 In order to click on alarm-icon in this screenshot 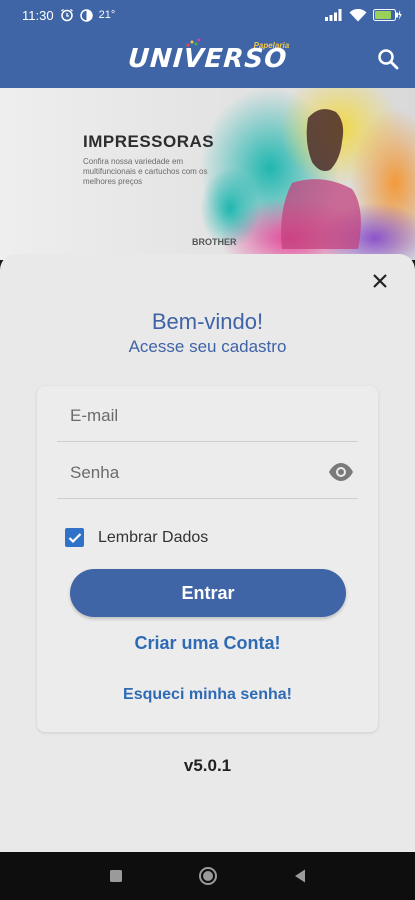, I will do `click(67, 15)`.